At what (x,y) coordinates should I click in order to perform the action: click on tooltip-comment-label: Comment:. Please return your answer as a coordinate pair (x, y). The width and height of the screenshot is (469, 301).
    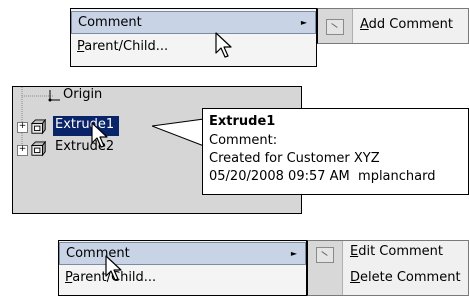
    Looking at the image, I should click on (243, 140).